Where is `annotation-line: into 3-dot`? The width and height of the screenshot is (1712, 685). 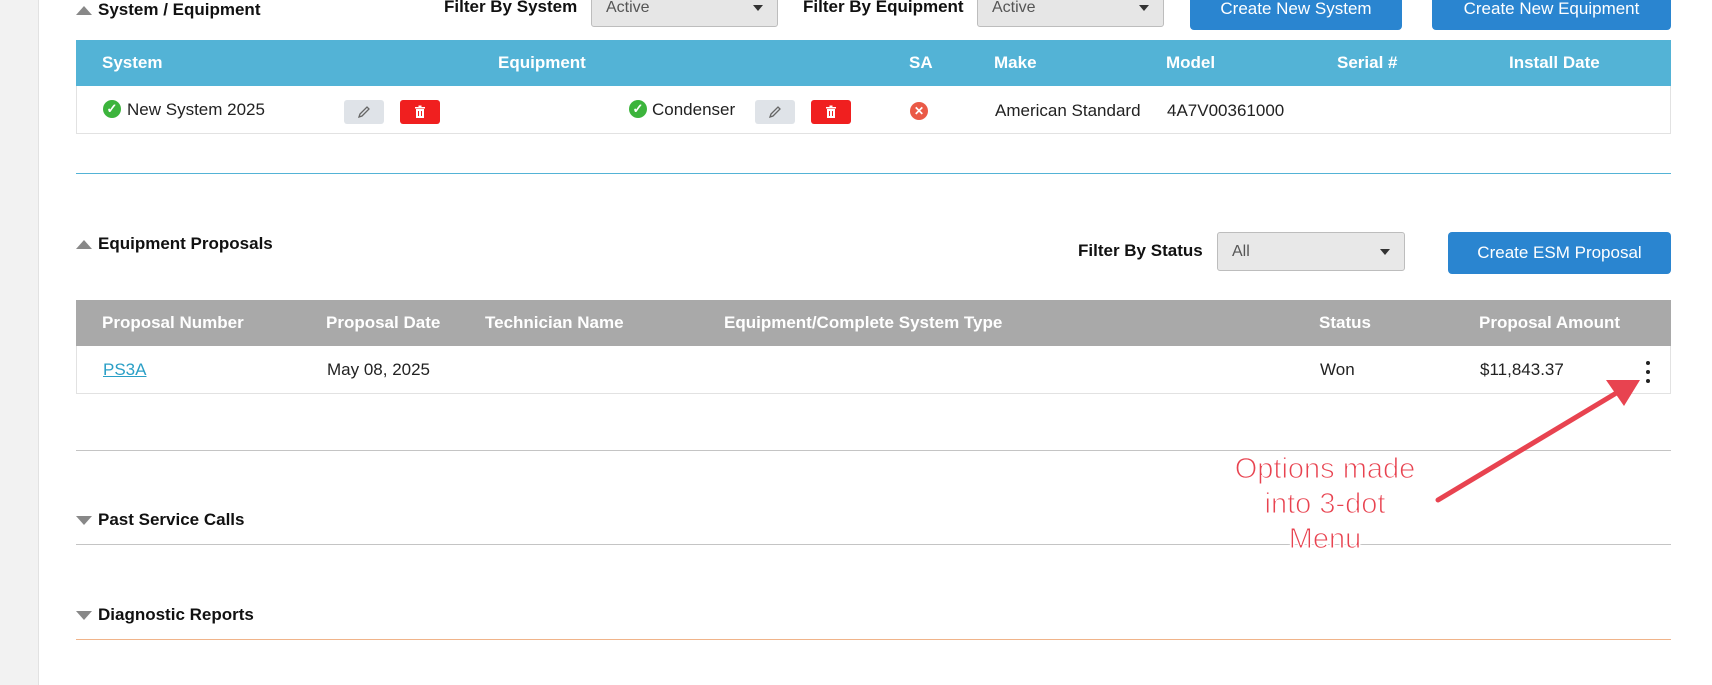
annotation-line: into 3-dot is located at coordinates (1325, 504).